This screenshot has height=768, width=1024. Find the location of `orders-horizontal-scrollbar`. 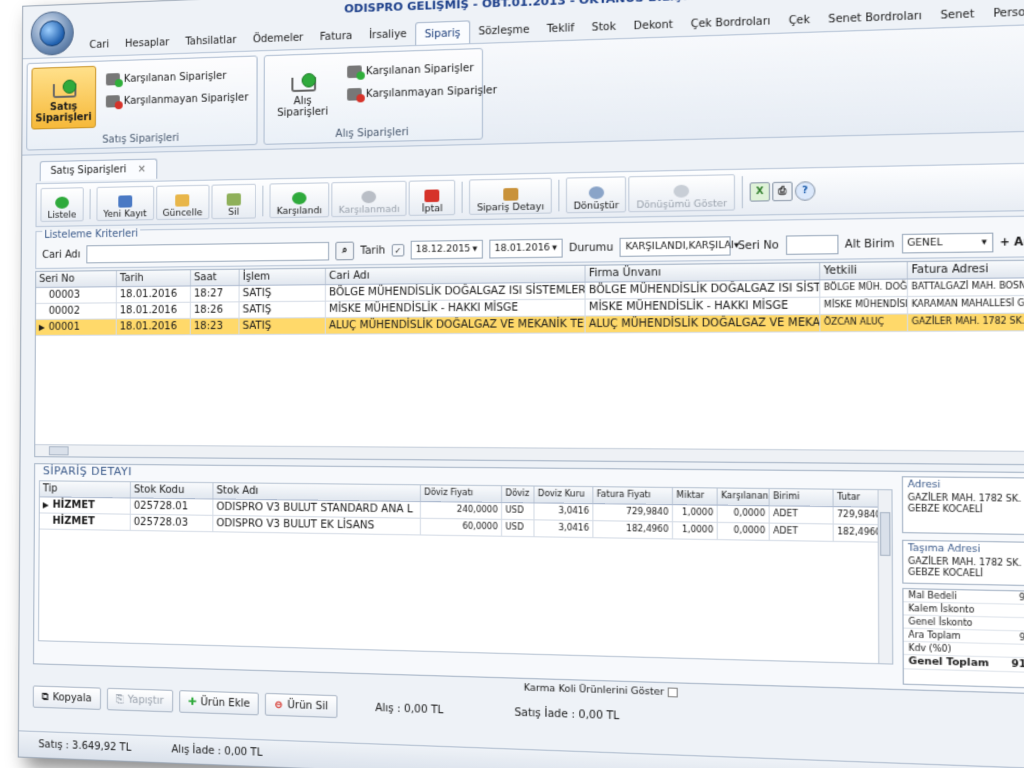

orders-horizontal-scrollbar is located at coordinates (529, 454).